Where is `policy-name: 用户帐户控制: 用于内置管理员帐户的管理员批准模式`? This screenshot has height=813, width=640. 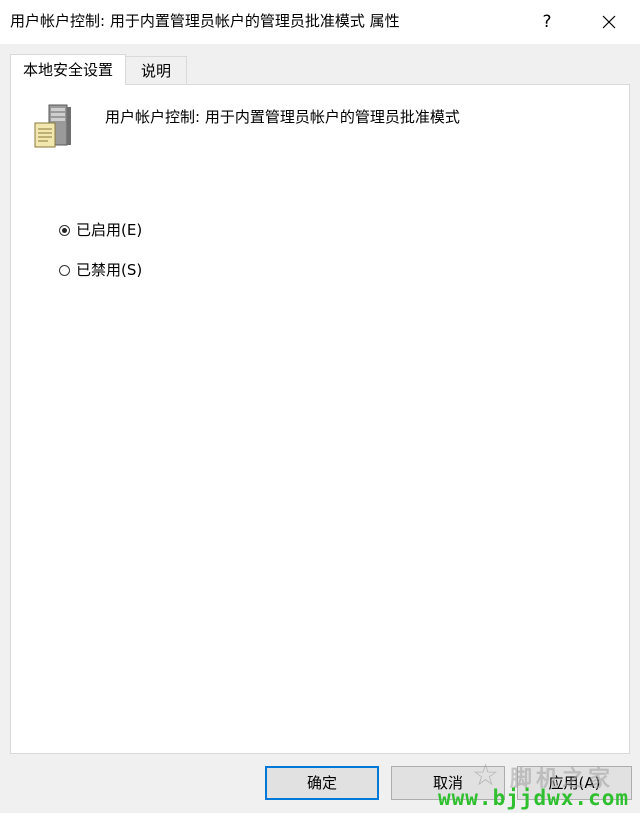
policy-name: 用户帐户控制: 用于内置管理员帐户的管理员批准模式 is located at coordinates (282, 117).